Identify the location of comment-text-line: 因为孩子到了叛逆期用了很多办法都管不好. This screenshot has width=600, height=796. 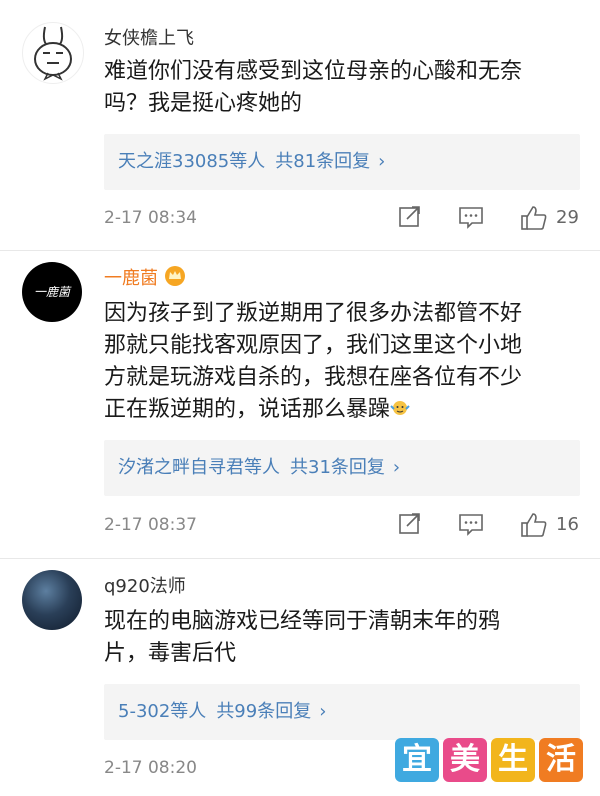
(313, 313).